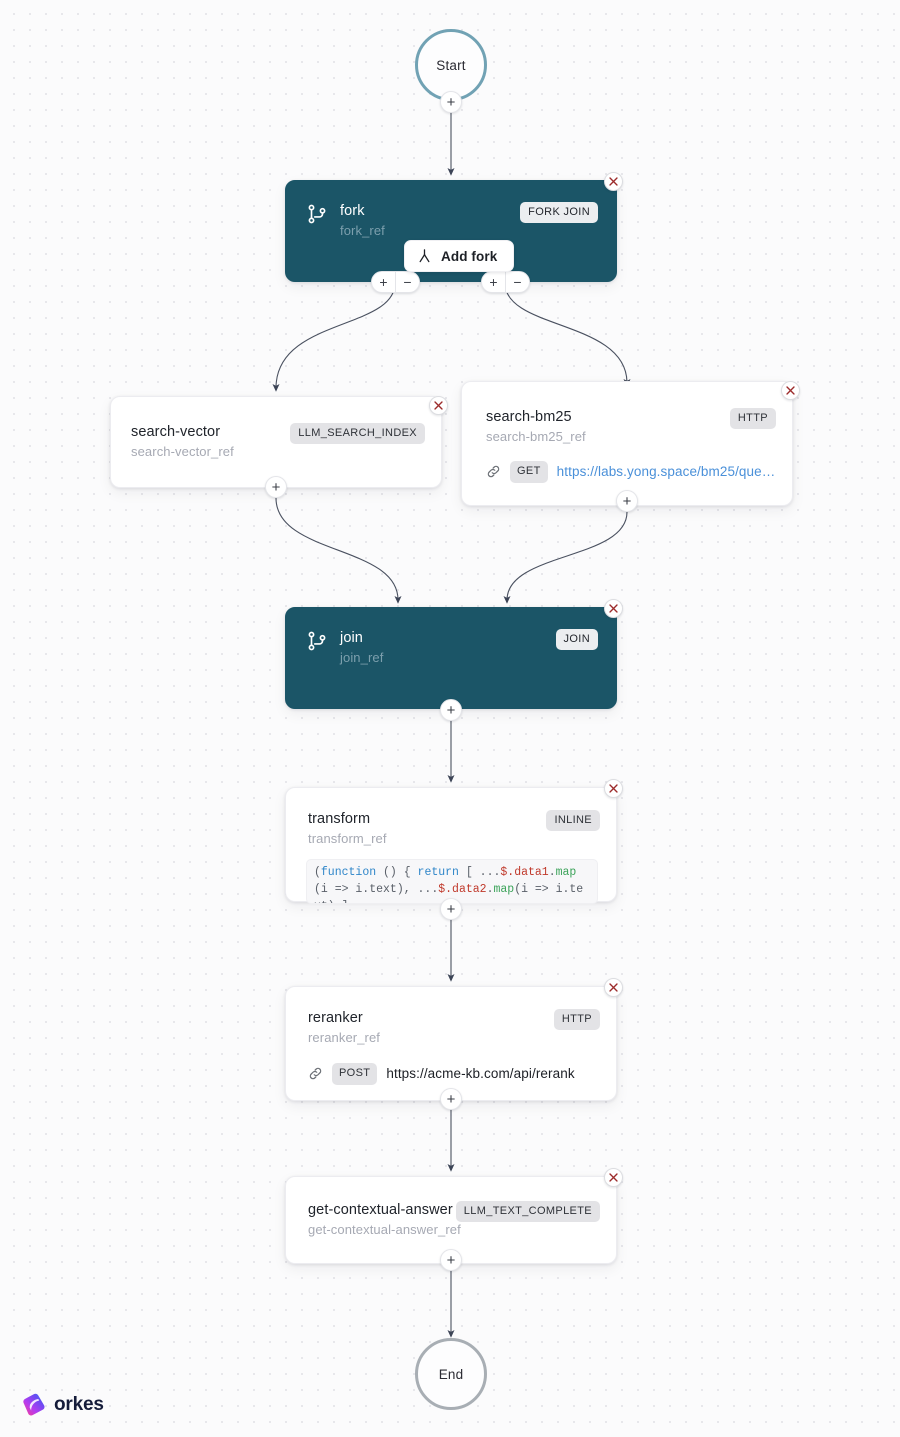 The image size is (900, 1437). Describe the element at coordinates (527, 1212) in the screenshot. I see `get-contextual-answer-type-badge: LLM_TEXT_COMPLETE` at that location.